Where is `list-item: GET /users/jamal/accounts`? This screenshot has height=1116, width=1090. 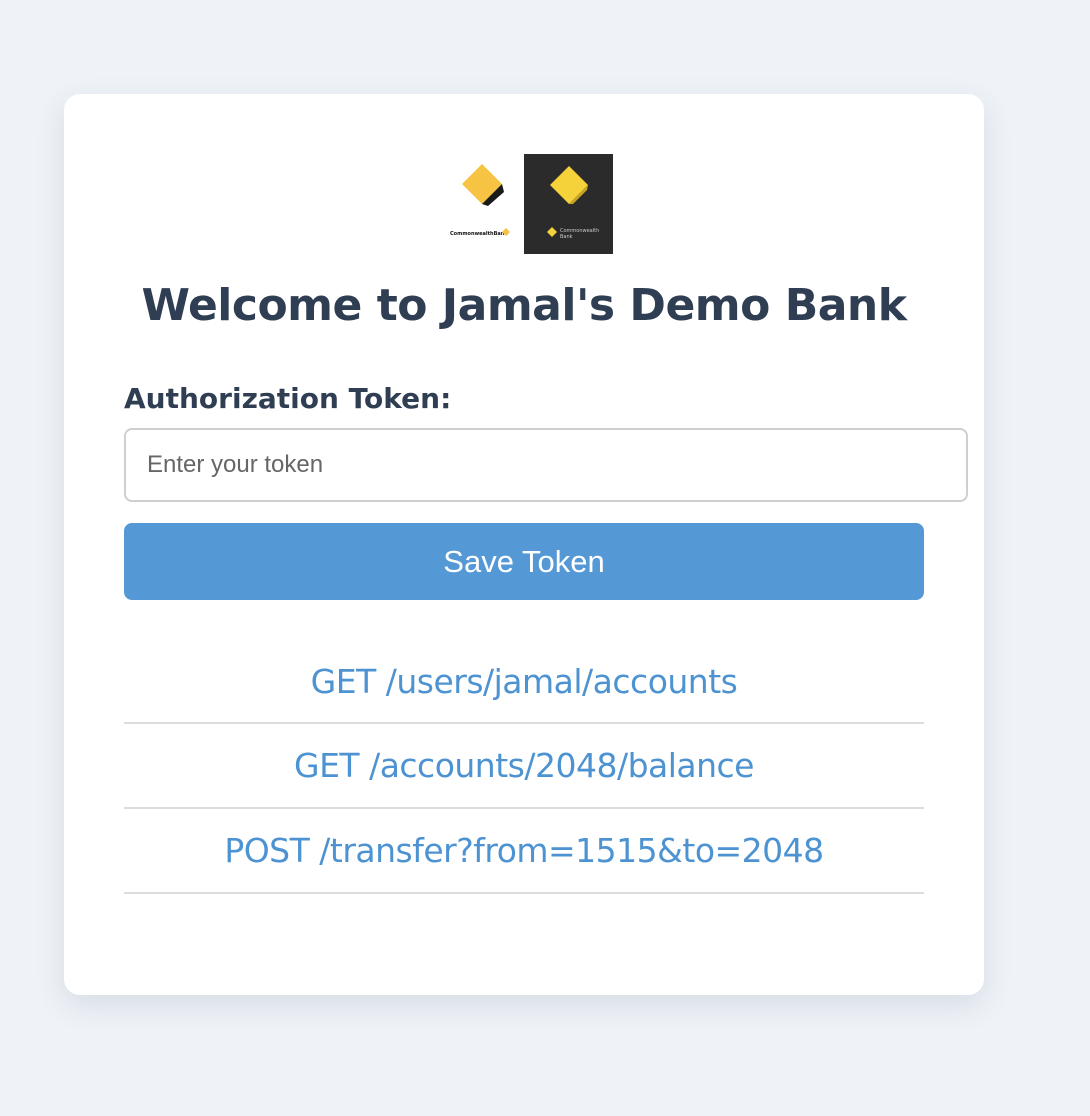 list-item: GET /users/jamal/accounts is located at coordinates (524, 682).